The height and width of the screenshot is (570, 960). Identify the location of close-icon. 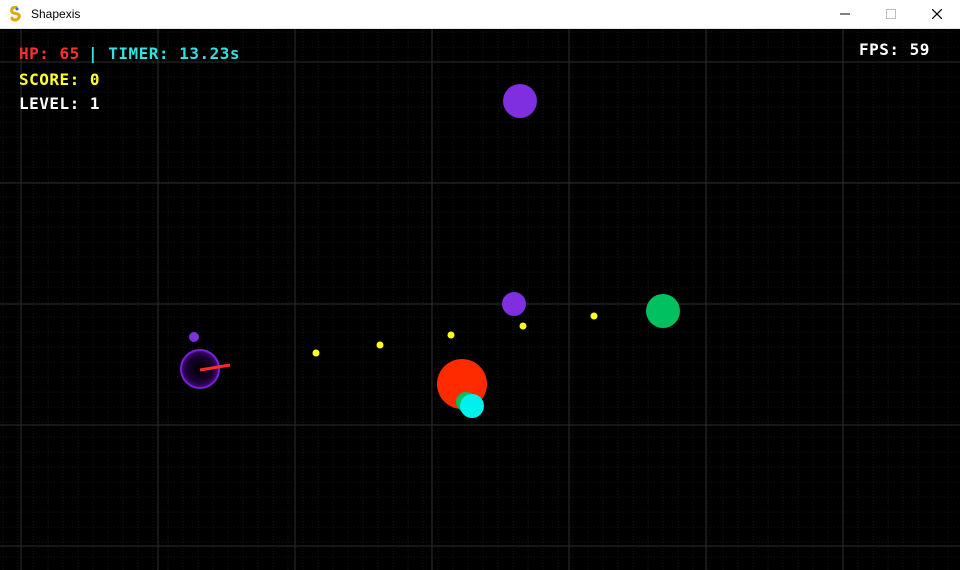
(937, 14).